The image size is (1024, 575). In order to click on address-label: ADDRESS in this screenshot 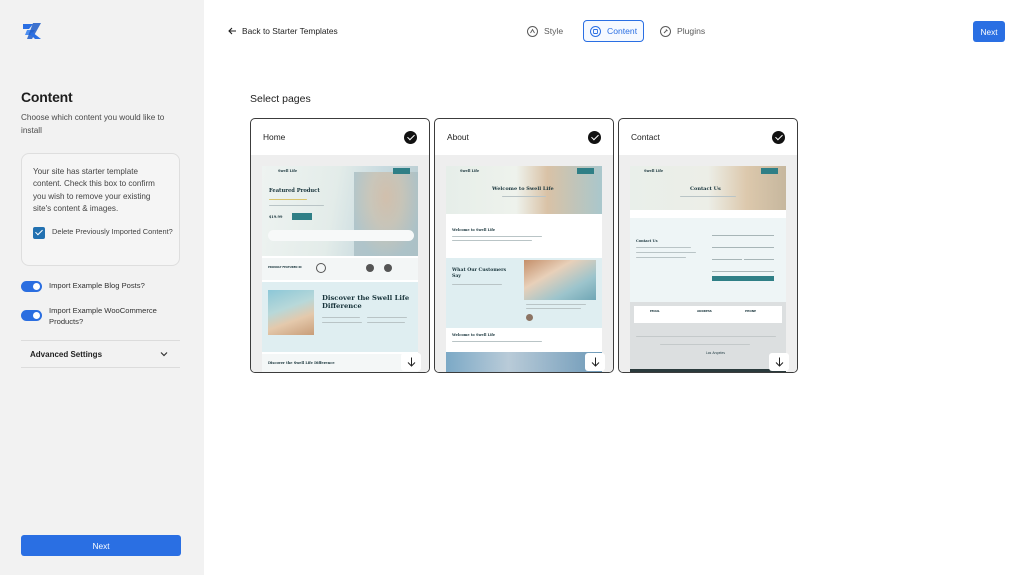, I will do `click(704, 311)`.